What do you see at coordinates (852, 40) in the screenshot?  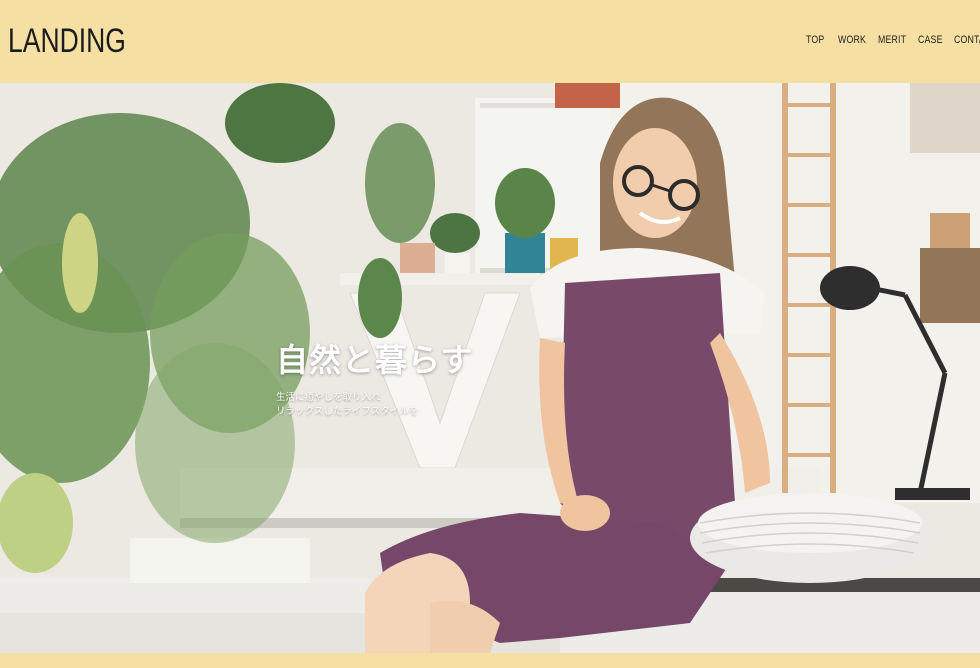 I see `nav-item-work: WORK` at bounding box center [852, 40].